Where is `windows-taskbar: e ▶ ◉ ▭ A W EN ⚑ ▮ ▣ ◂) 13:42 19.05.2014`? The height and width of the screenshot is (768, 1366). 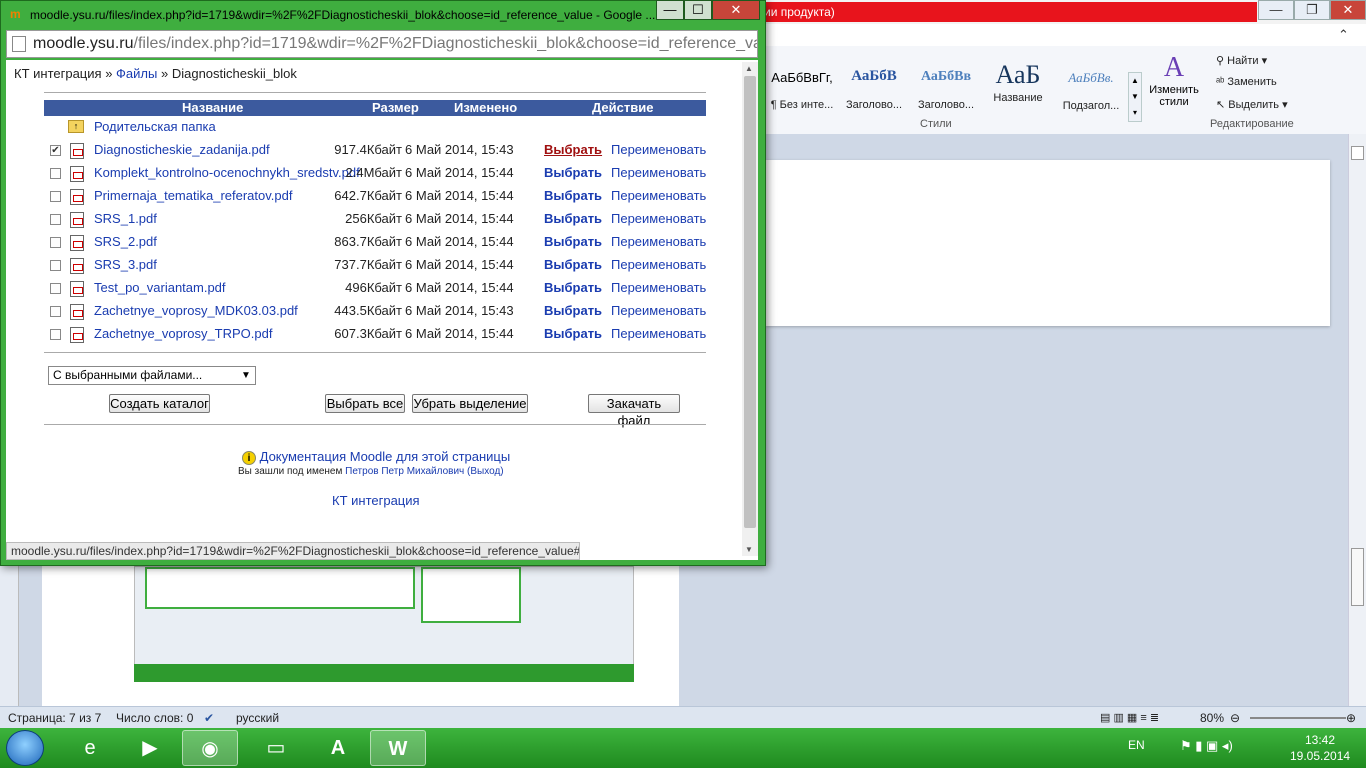 windows-taskbar: e ▶ ◉ ▭ A W EN ⚑ ▮ ▣ ◂) 13:42 19.05.2014 is located at coordinates (683, 748).